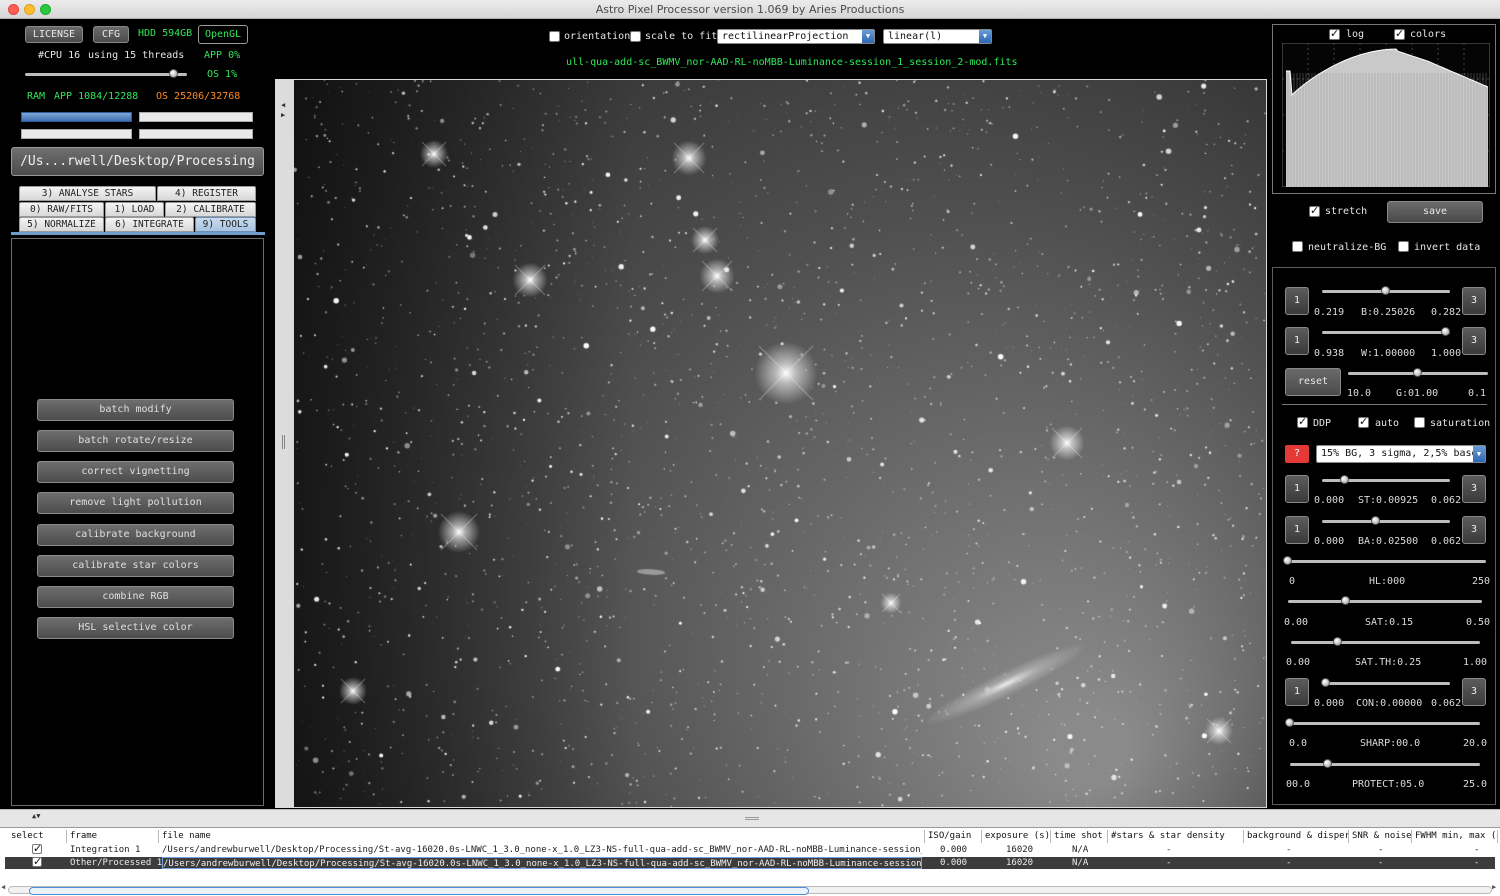  I want to click on log-checkbox, so click(1334, 33).